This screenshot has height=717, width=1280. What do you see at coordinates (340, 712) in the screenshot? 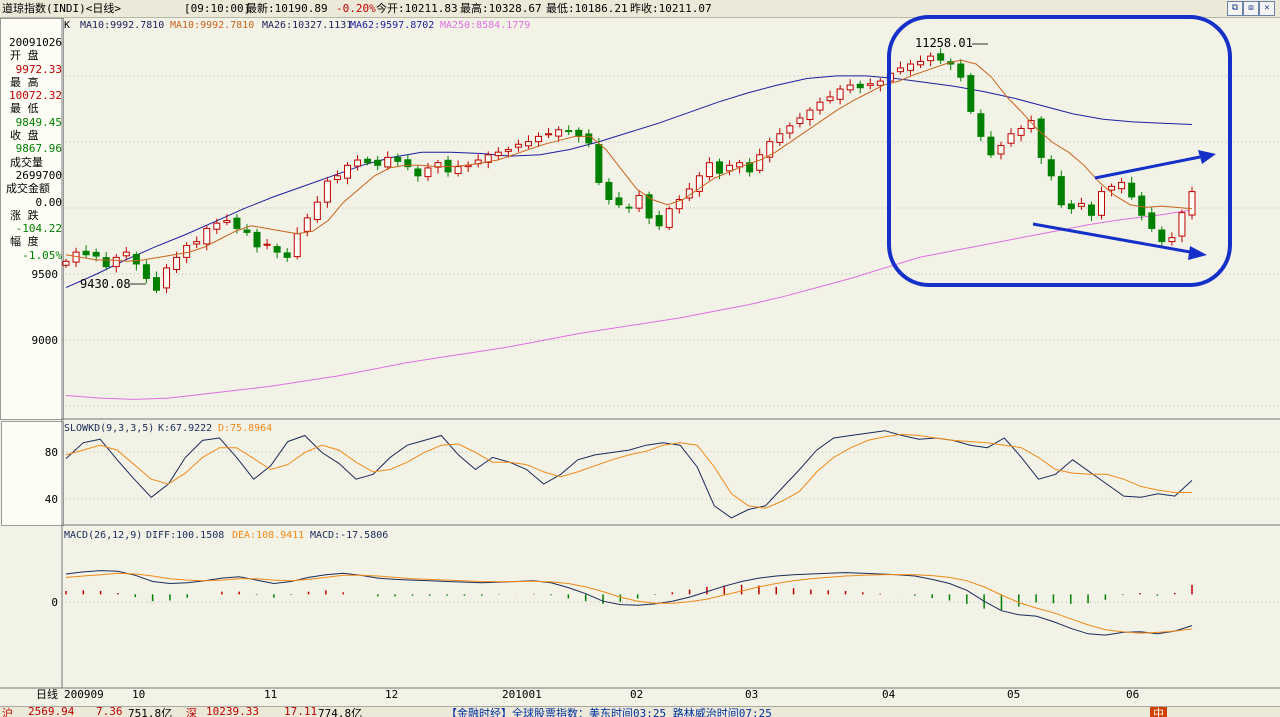
I see `index2-amount: 774.8亿` at bounding box center [340, 712].